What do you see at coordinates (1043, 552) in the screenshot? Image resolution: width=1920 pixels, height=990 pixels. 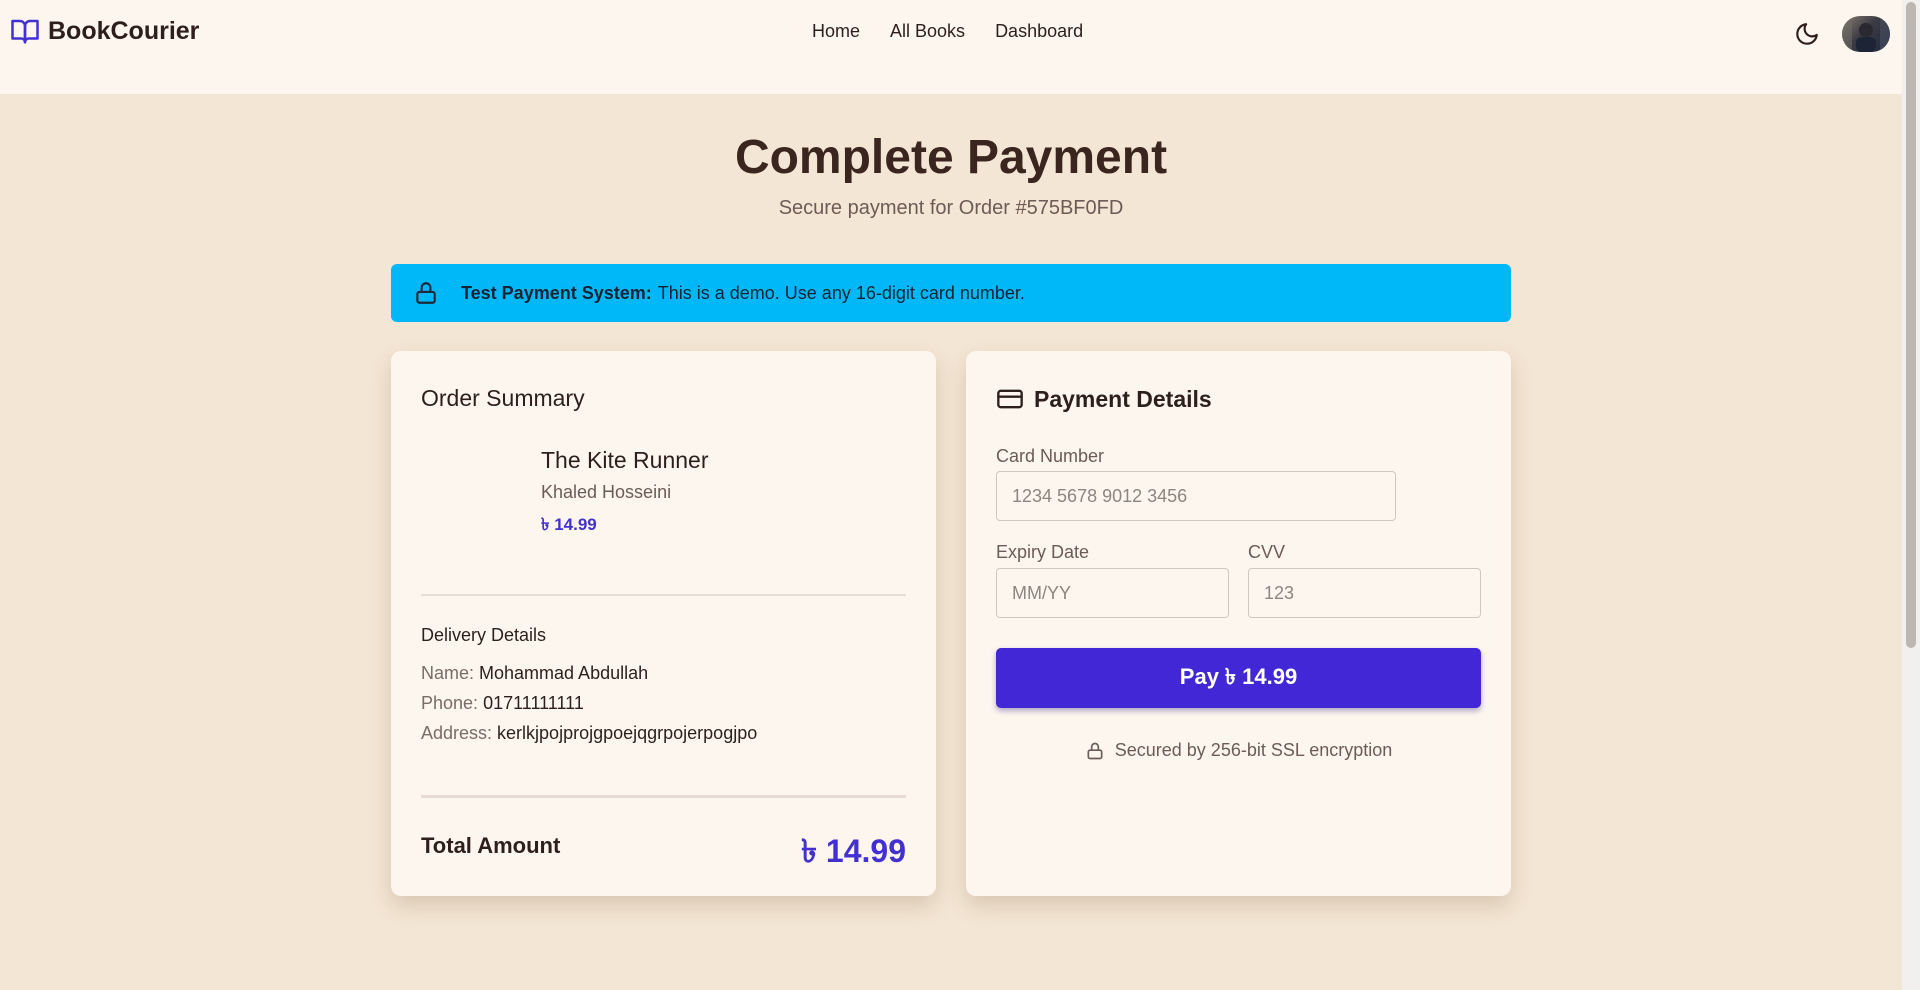 I see `expiry-date-label: Expiry Date` at bounding box center [1043, 552].